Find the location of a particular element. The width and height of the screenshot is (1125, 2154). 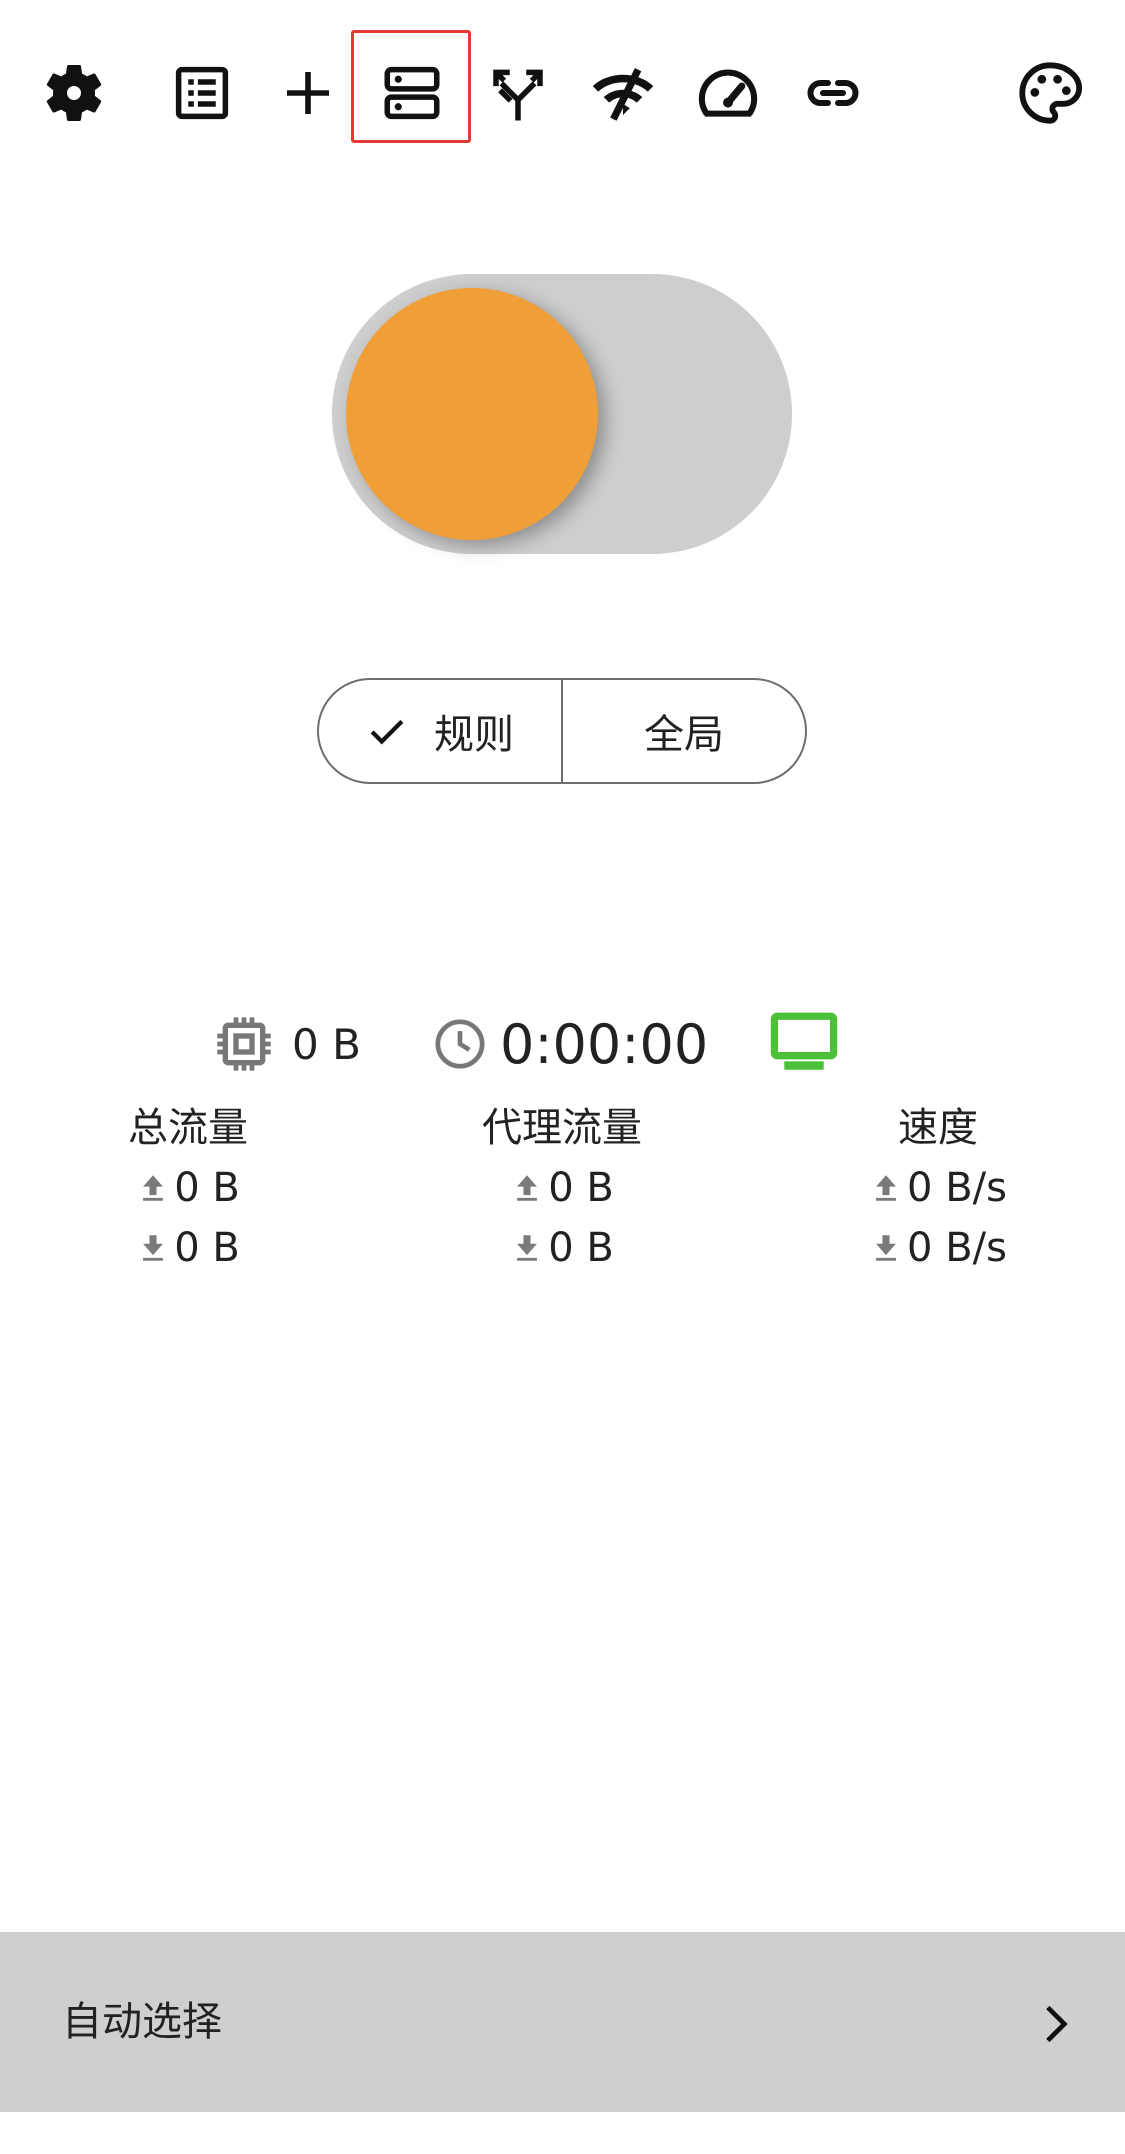

speed-download-value: 0 B/s is located at coordinates (957, 1248).